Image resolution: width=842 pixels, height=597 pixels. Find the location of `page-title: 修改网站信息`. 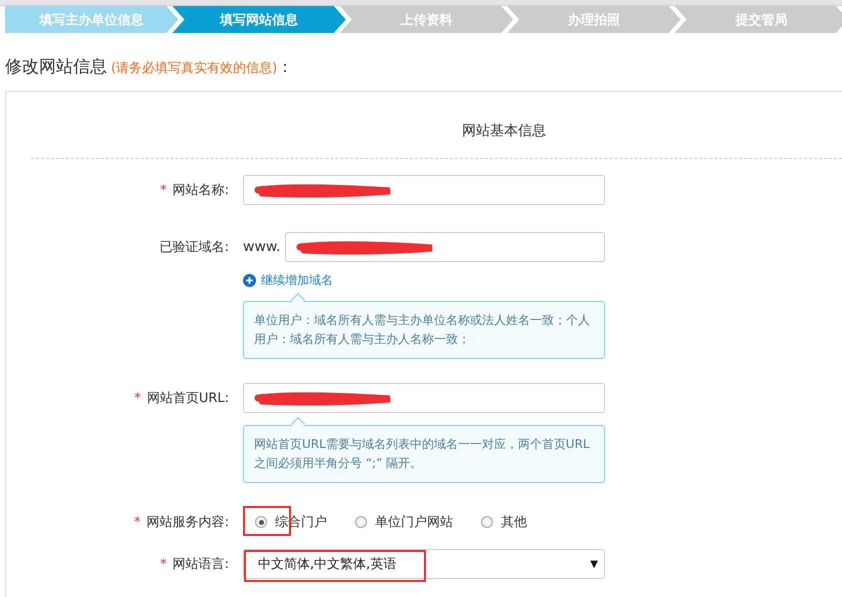

page-title: 修改网站信息 is located at coordinates (56, 67).